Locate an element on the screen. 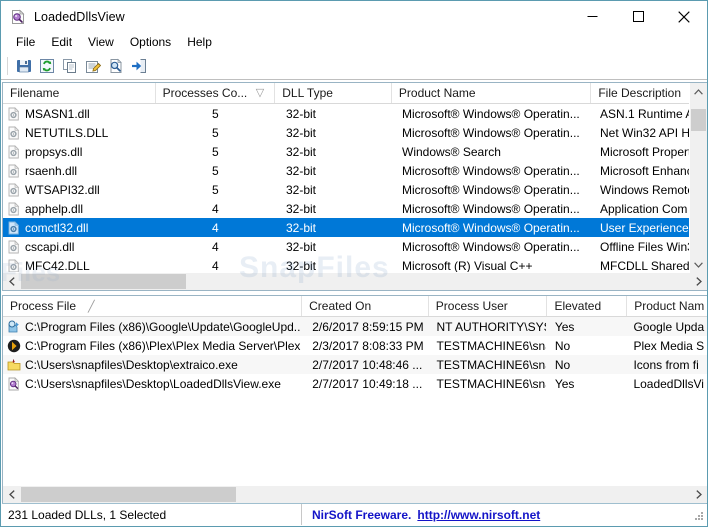 This screenshot has width=708, height=527. save-icon is located at coordinates (24, 66).